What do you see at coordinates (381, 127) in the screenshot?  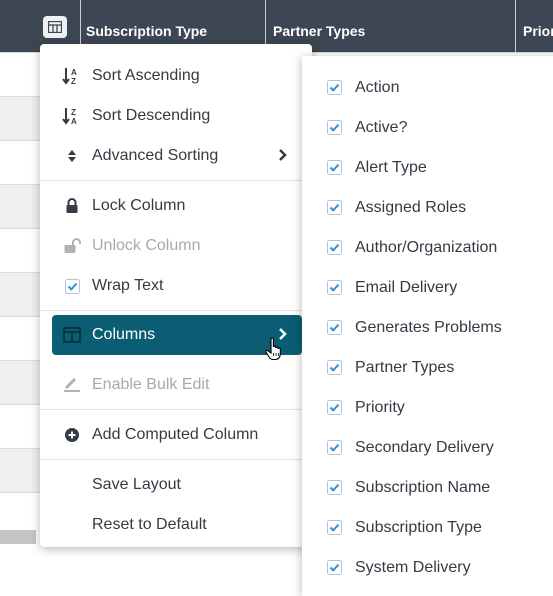 I see `column-toggle-label: Active?` at bounding box center [381, 127].